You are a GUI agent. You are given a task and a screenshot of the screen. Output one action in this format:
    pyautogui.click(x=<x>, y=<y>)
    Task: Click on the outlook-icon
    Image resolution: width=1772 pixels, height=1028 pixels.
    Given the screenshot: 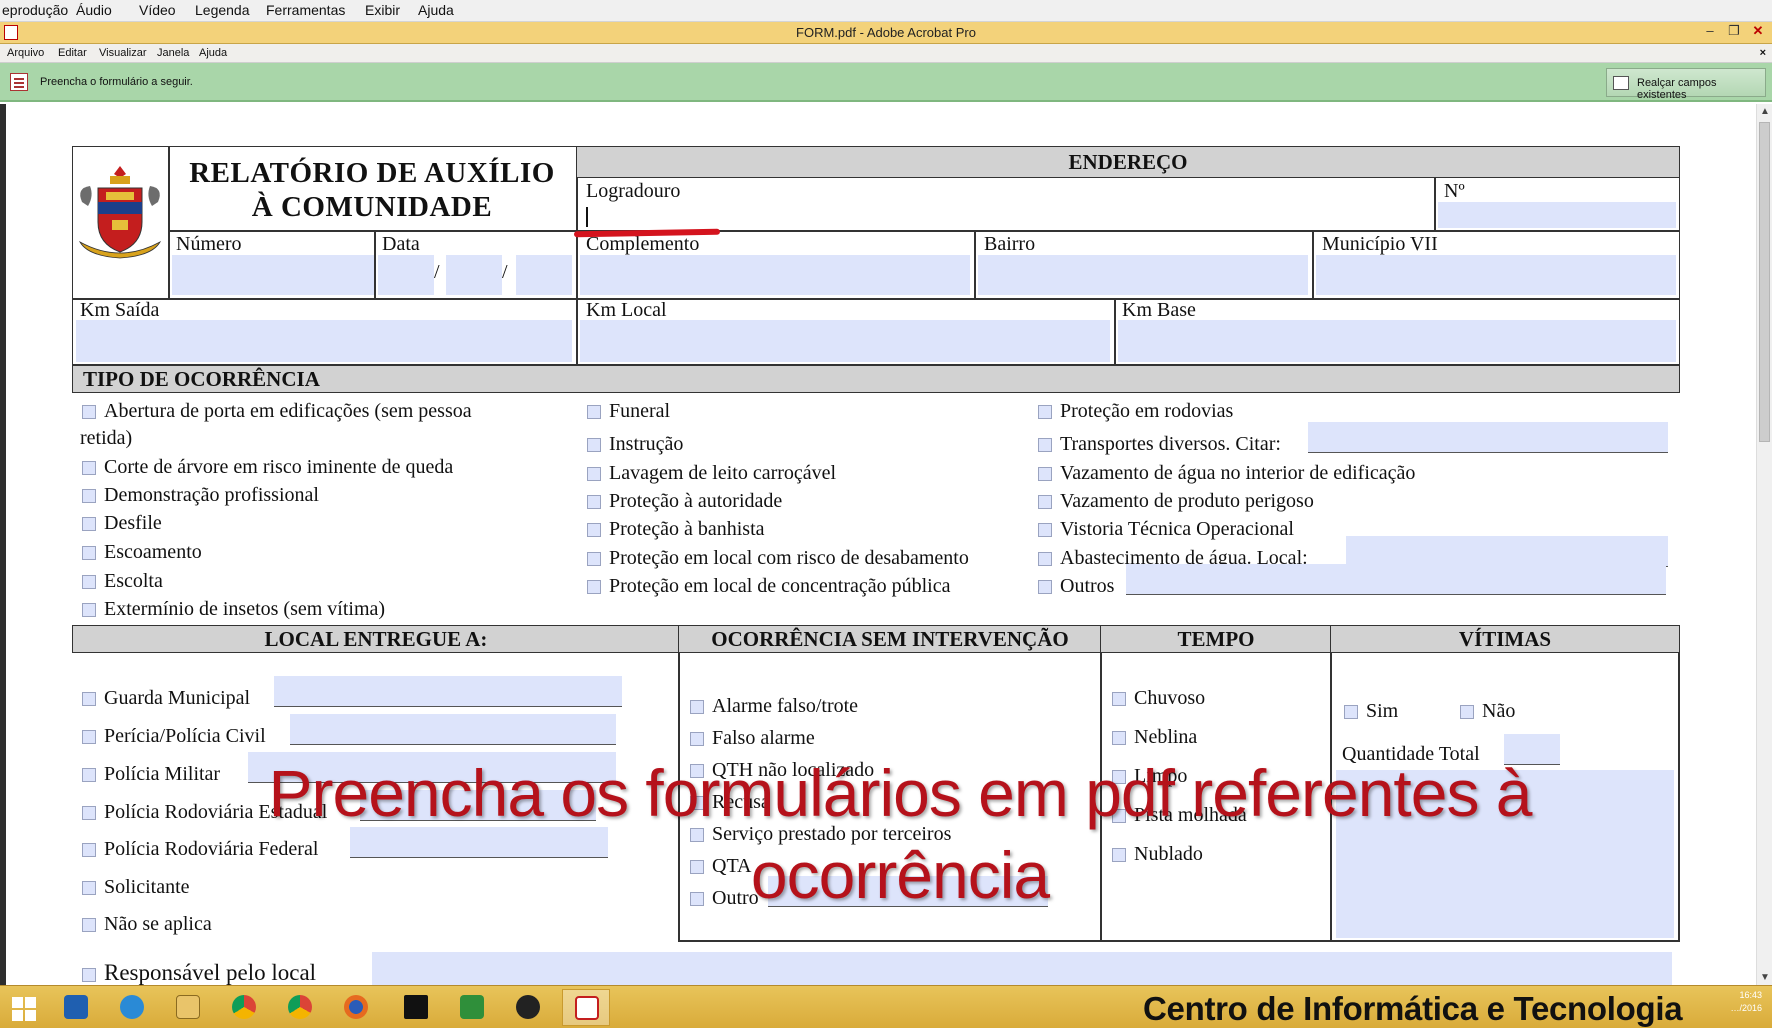 What is the action you would take?
    pyautogui.click(x=76, y=1007)
    